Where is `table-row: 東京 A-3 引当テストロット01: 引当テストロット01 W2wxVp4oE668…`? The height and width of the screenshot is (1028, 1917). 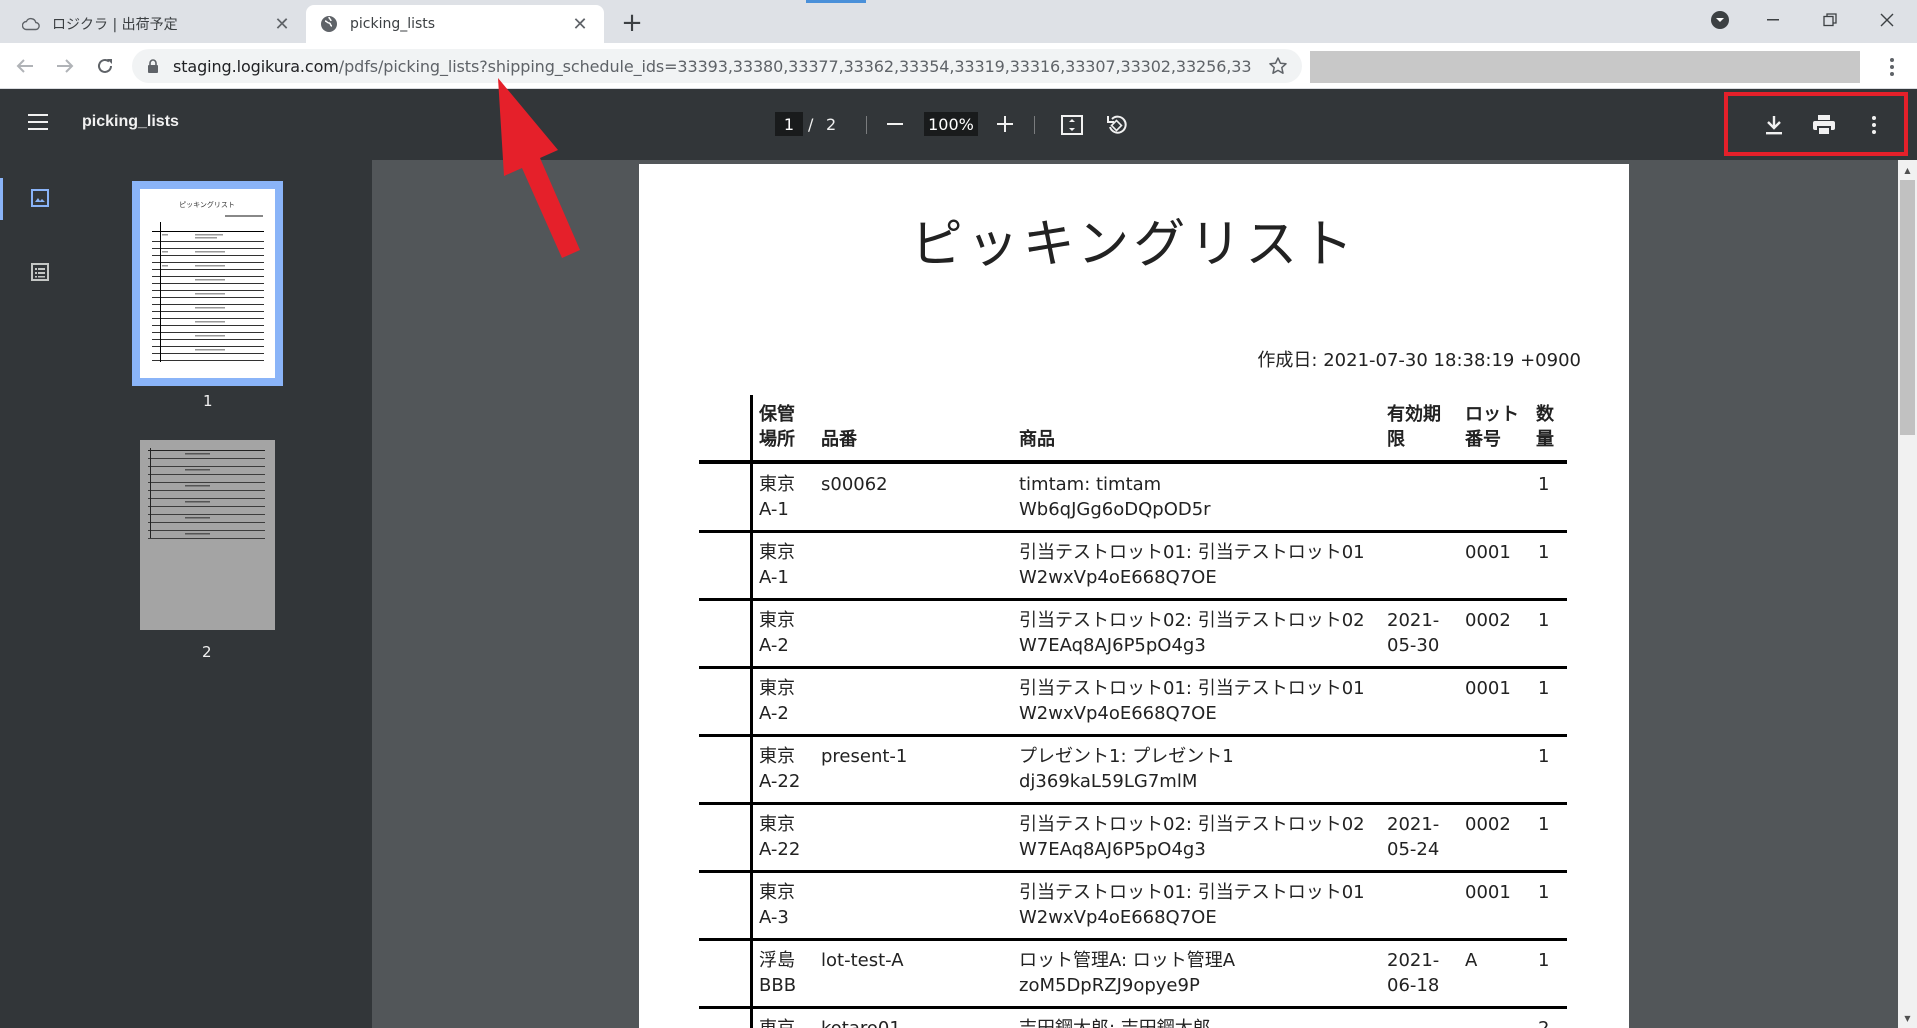
table-row: 東京 A-3 引当テストロット01: 引当テストロット01 W2wxVp4oE668… is located at coordinates (1133, 906).